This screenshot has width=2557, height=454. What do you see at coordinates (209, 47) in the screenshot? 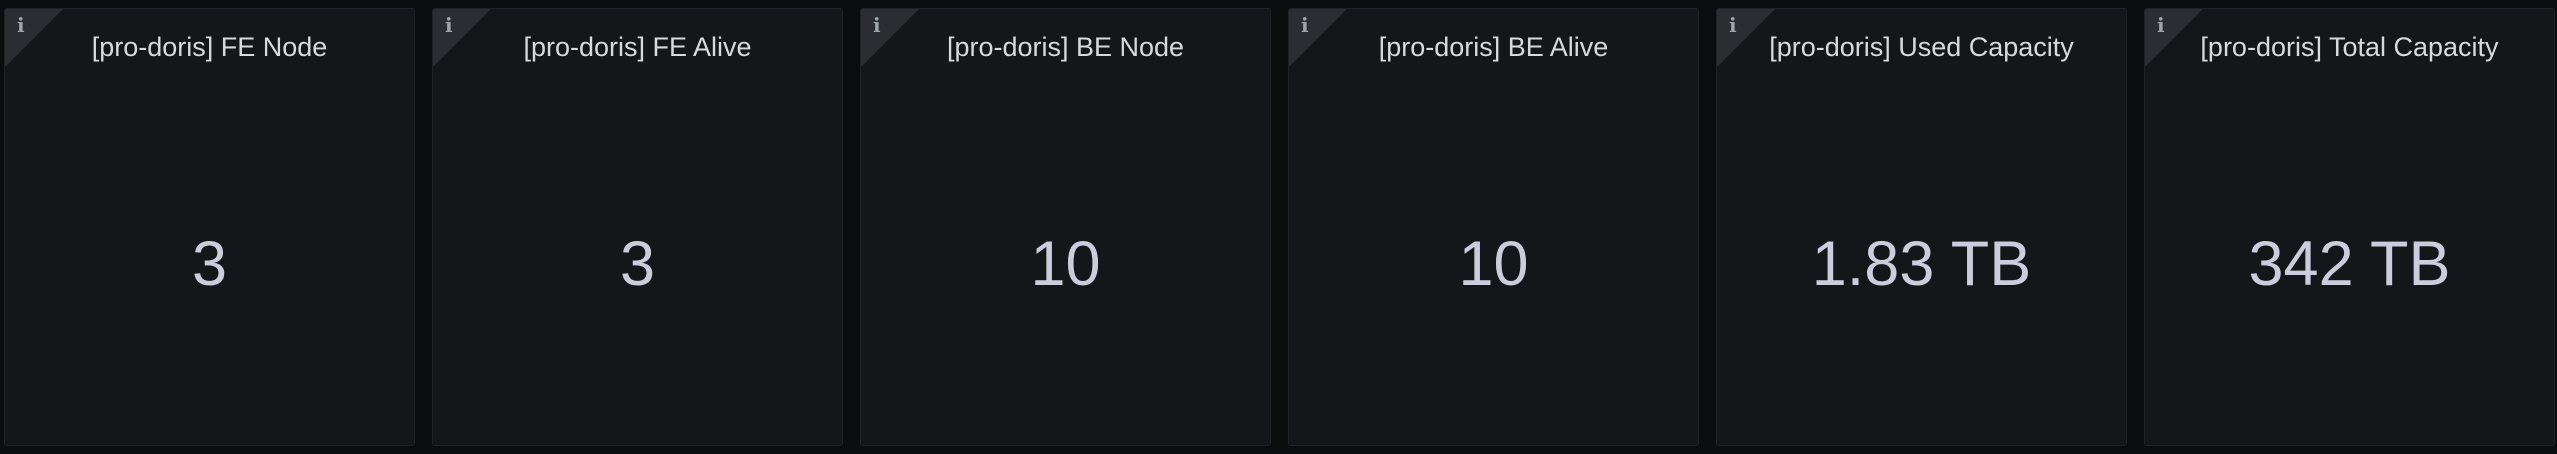
I see `panel-title: [pro-doris] FE Node` at bounding box center [209, 47].